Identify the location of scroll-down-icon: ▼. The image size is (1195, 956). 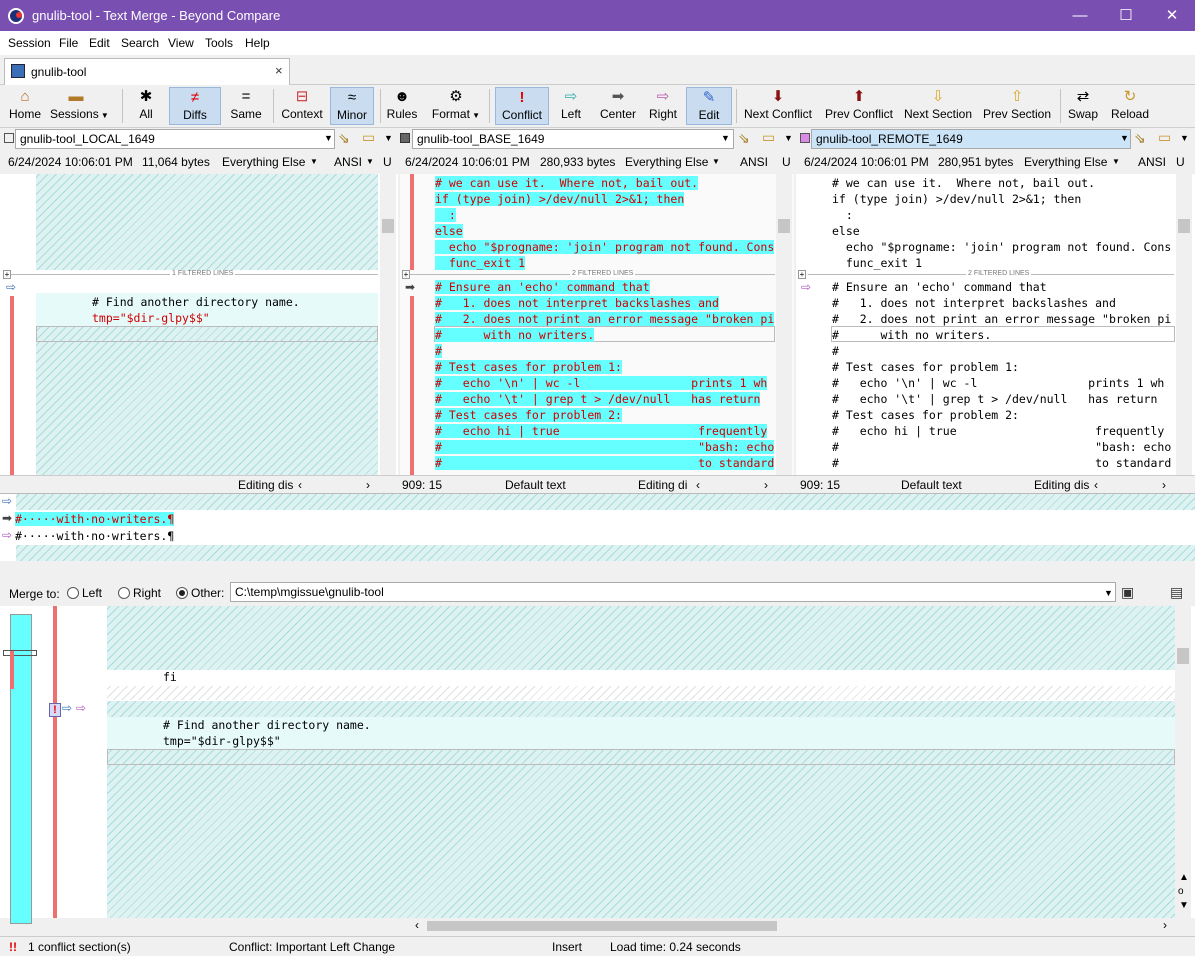
(1184, 905).